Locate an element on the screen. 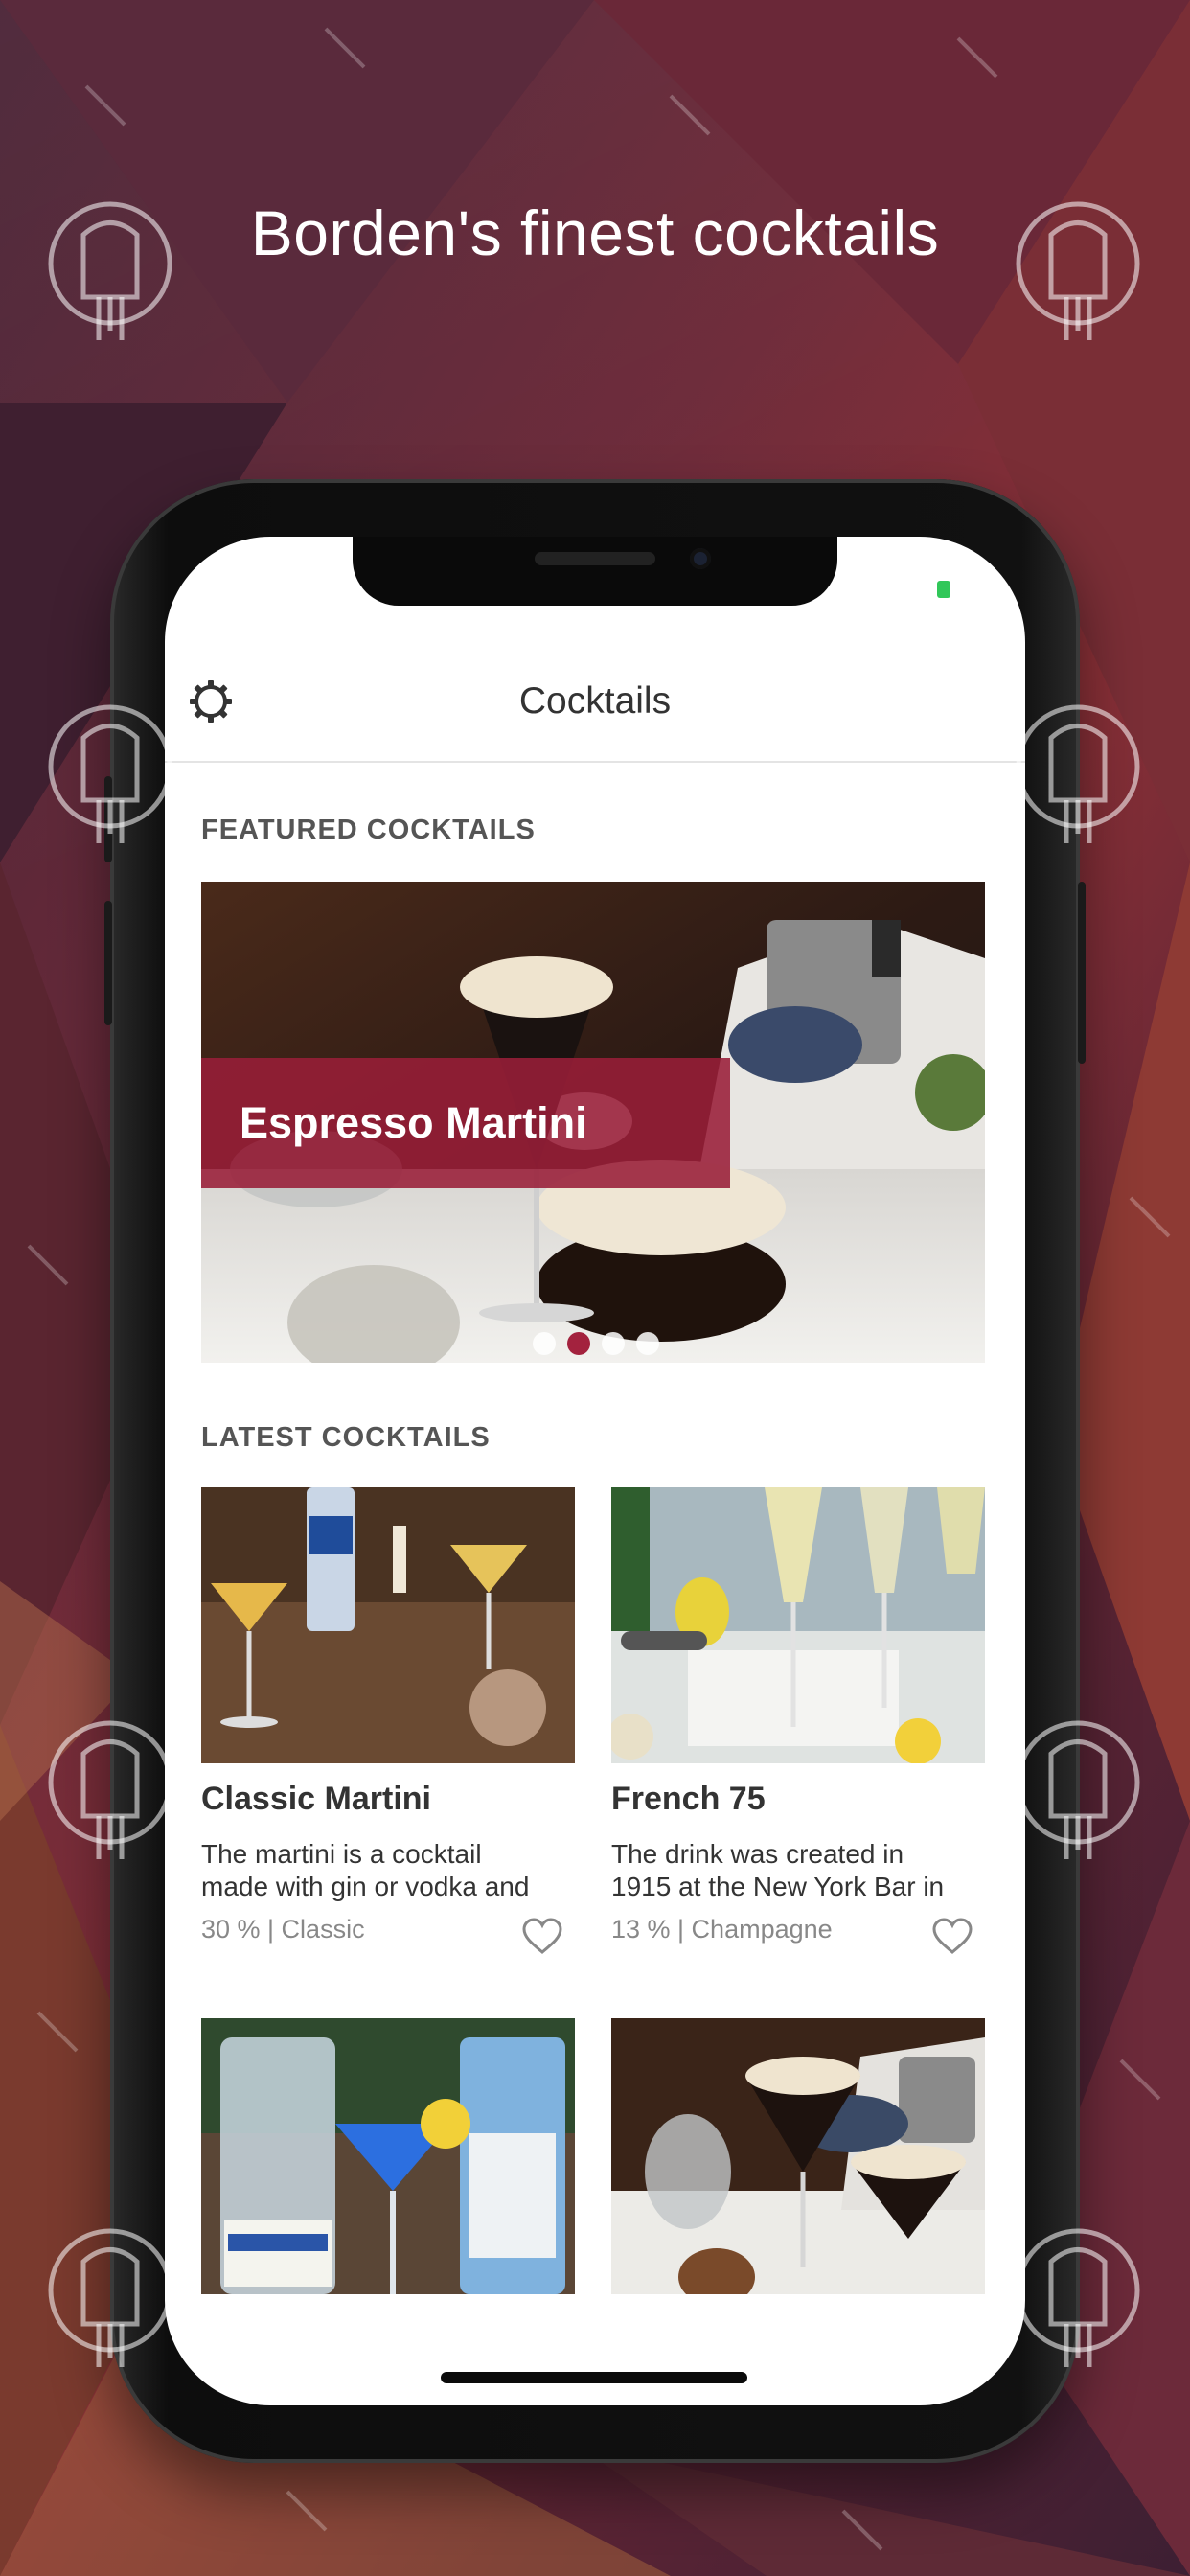 This screenshot has height=2576, width=1190. cocktail-name: Classic Martini is located at coordinates (316, 1799).